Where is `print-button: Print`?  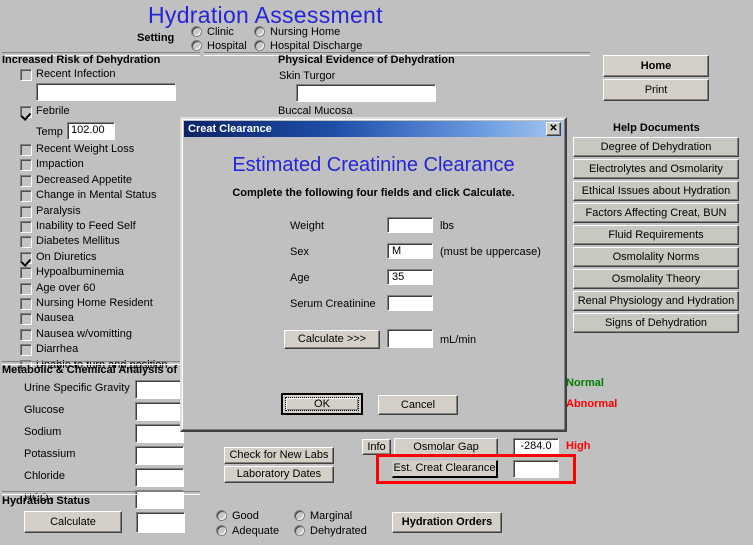 print-button: Print is located at coordinates (656, 90).